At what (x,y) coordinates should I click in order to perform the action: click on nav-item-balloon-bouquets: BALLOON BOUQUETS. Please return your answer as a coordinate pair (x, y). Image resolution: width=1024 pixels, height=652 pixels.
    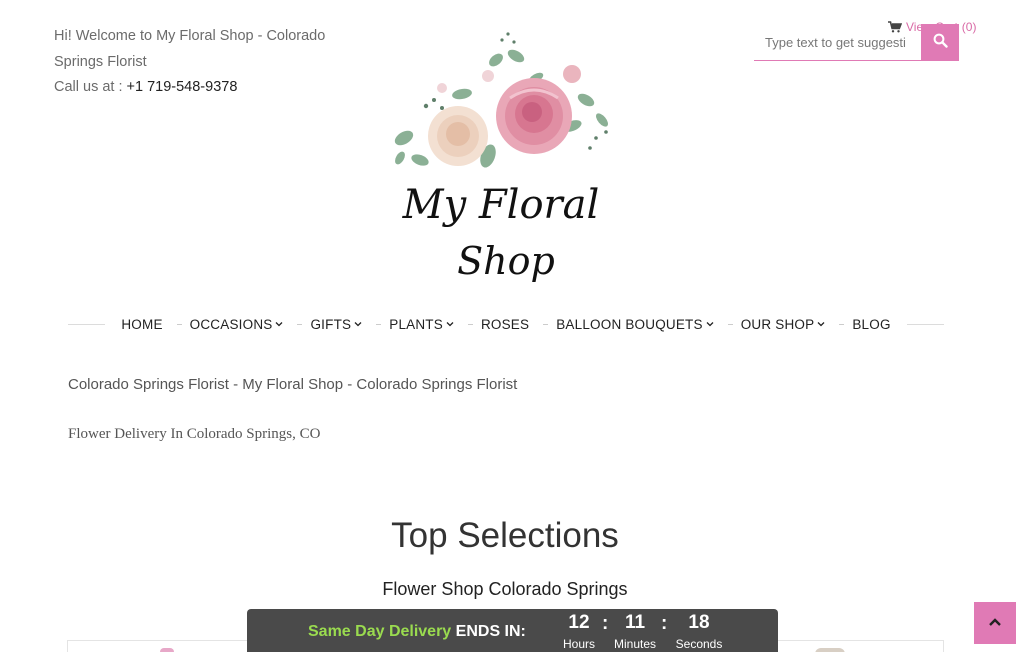
    Looking at the image, I should click on (625, 324).